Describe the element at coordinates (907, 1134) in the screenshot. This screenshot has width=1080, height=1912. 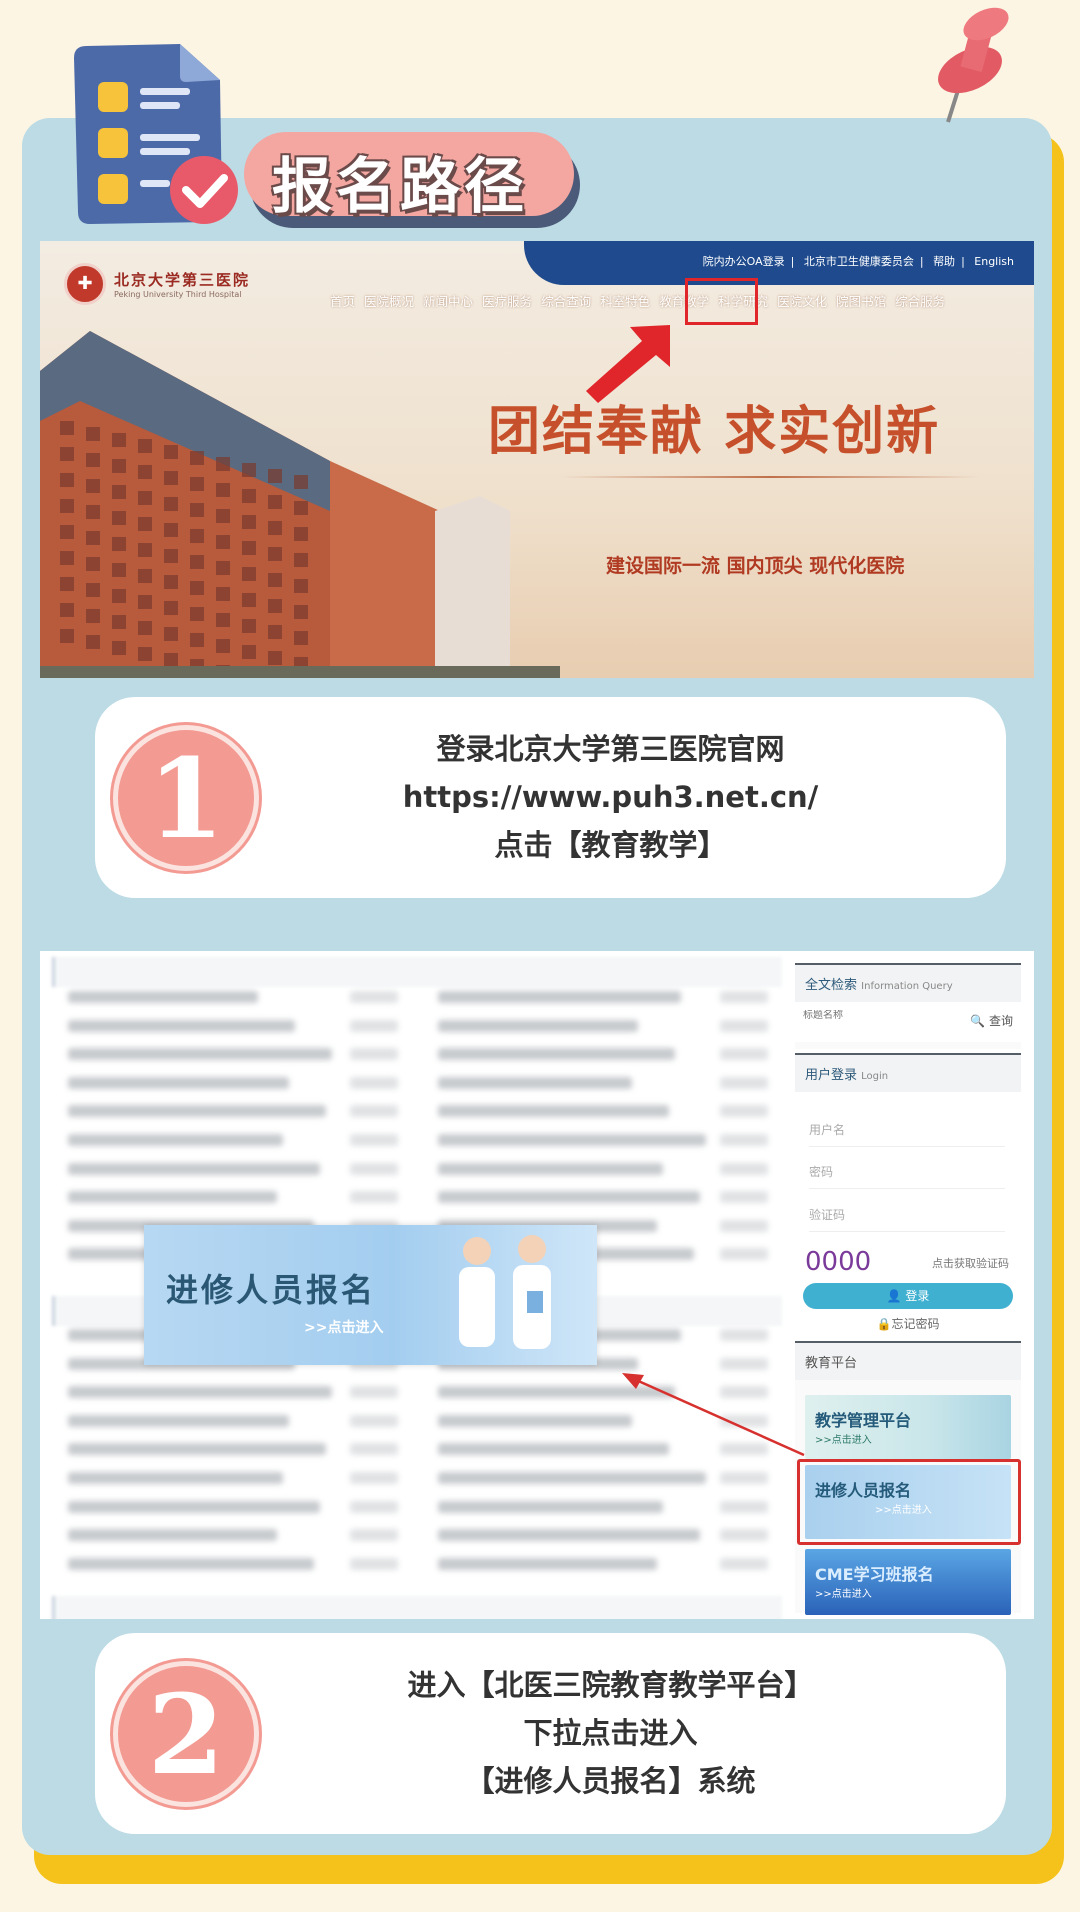
I see `username-input: 用户名` at that location.